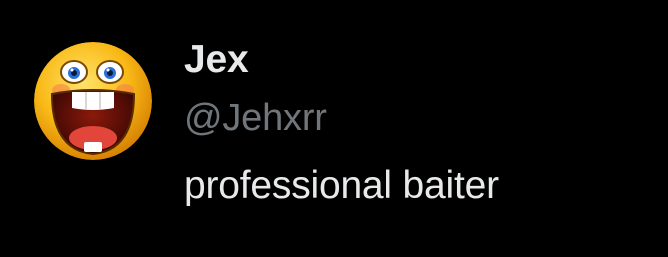  What do you see at coordinates (255, 118) in the screenshot?
I see `author-handle: @Jehxrr` at bounding box center [255, 118].